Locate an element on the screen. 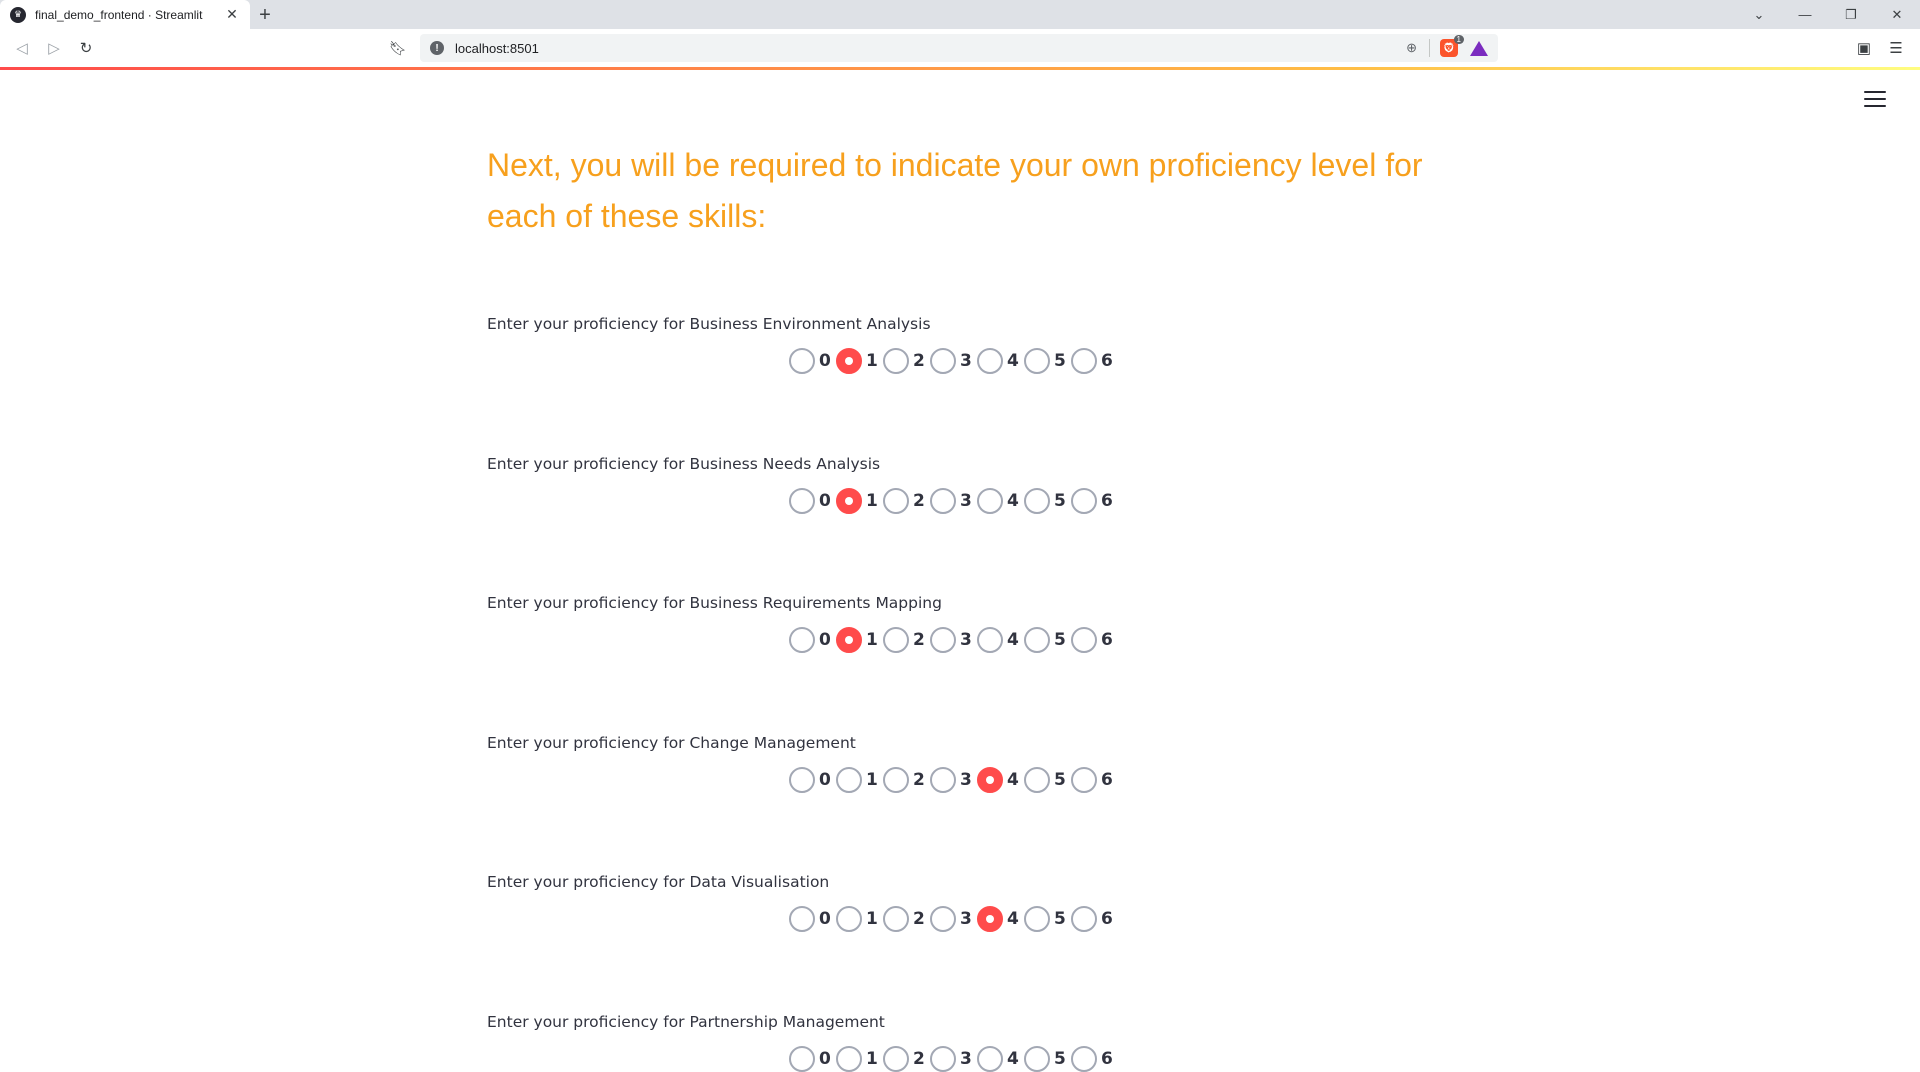 Image resolution: width=1920 pixels, height=1072 pixels. reload-icon: ↻ is located at coordinates (86, 48).